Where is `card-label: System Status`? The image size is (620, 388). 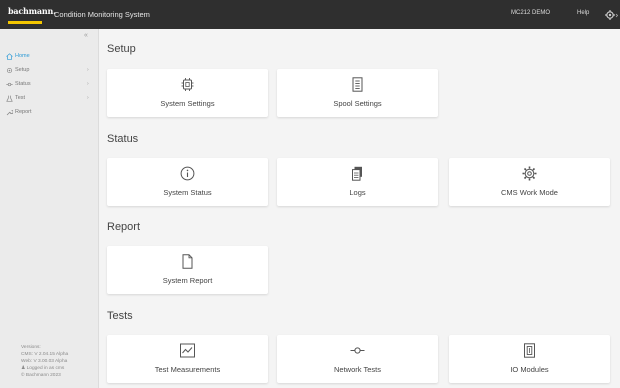 card-label: System Status is located at coordinates (187, 192).